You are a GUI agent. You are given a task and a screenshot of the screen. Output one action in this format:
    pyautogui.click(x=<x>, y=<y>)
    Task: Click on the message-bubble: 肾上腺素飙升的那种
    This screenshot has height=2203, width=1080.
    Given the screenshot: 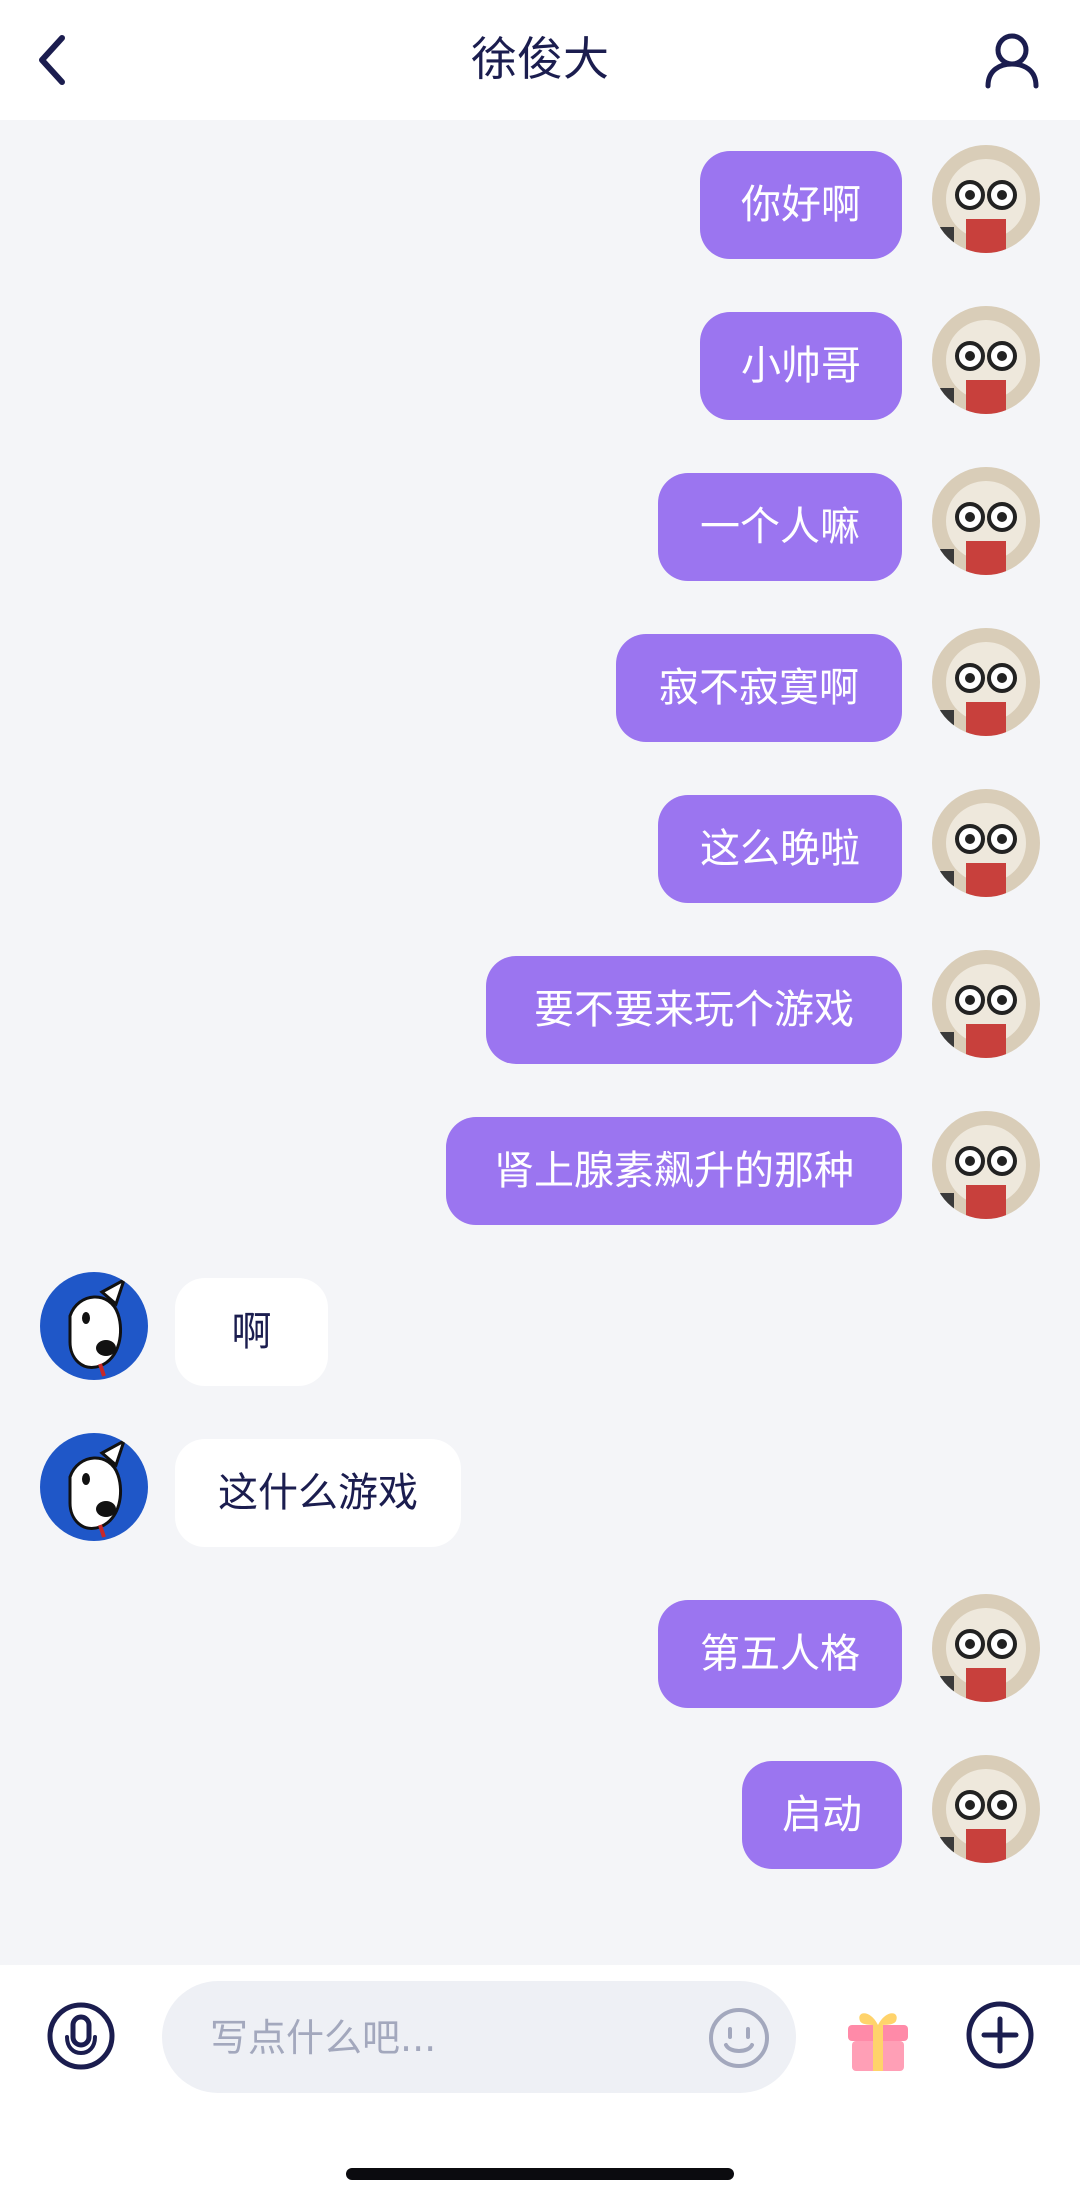 What is the action you would take?
    pyautogui.click(x=674, y=1171)
    